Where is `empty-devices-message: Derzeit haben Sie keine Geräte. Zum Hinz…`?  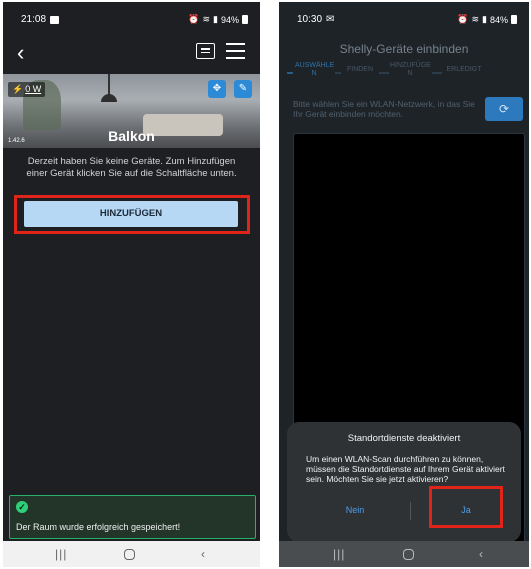 empty-devices-message: Derzeit haben Sie keine Geräte. Zum Hinz… is located at coordinates (131, 167).